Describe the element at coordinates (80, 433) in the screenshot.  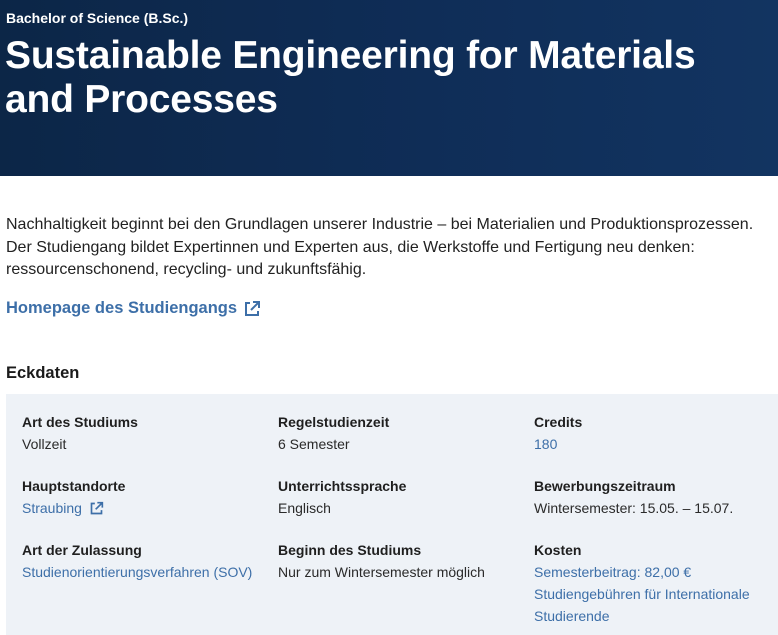
I see `fact-art-des-studiums: Art des Studiums Vollzeit` at that location.